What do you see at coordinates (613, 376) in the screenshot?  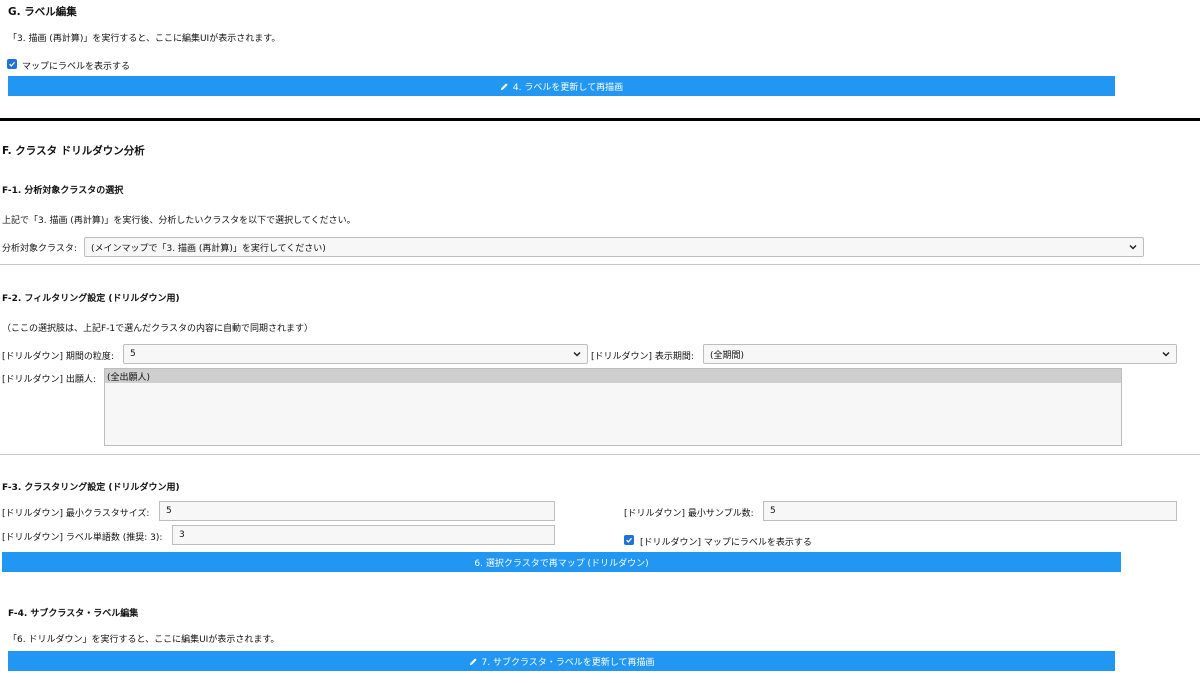 I see `applicant-option: (全出願人)` at bounding box center [613, 376].